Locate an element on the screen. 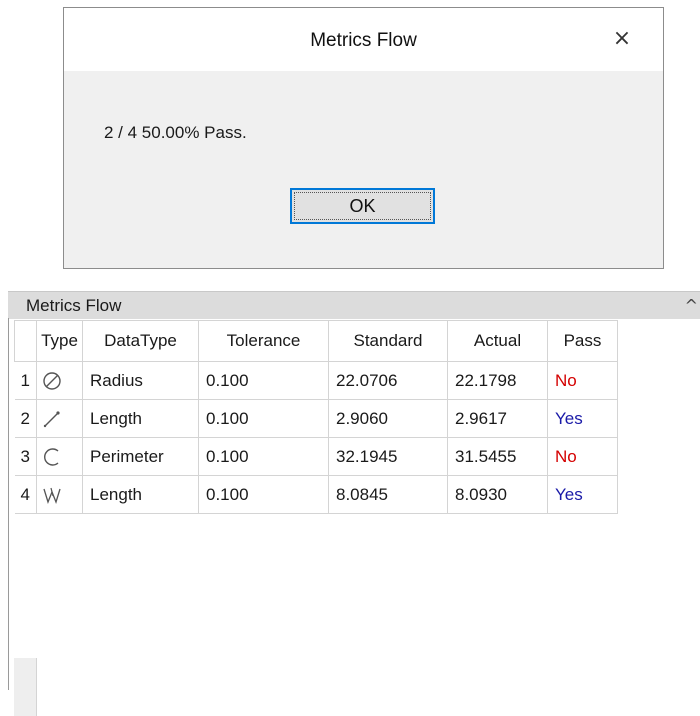 The height and width of the screenshot is (716, 700). cell-standard: 22.0706 is located at coordinates (388, 380).